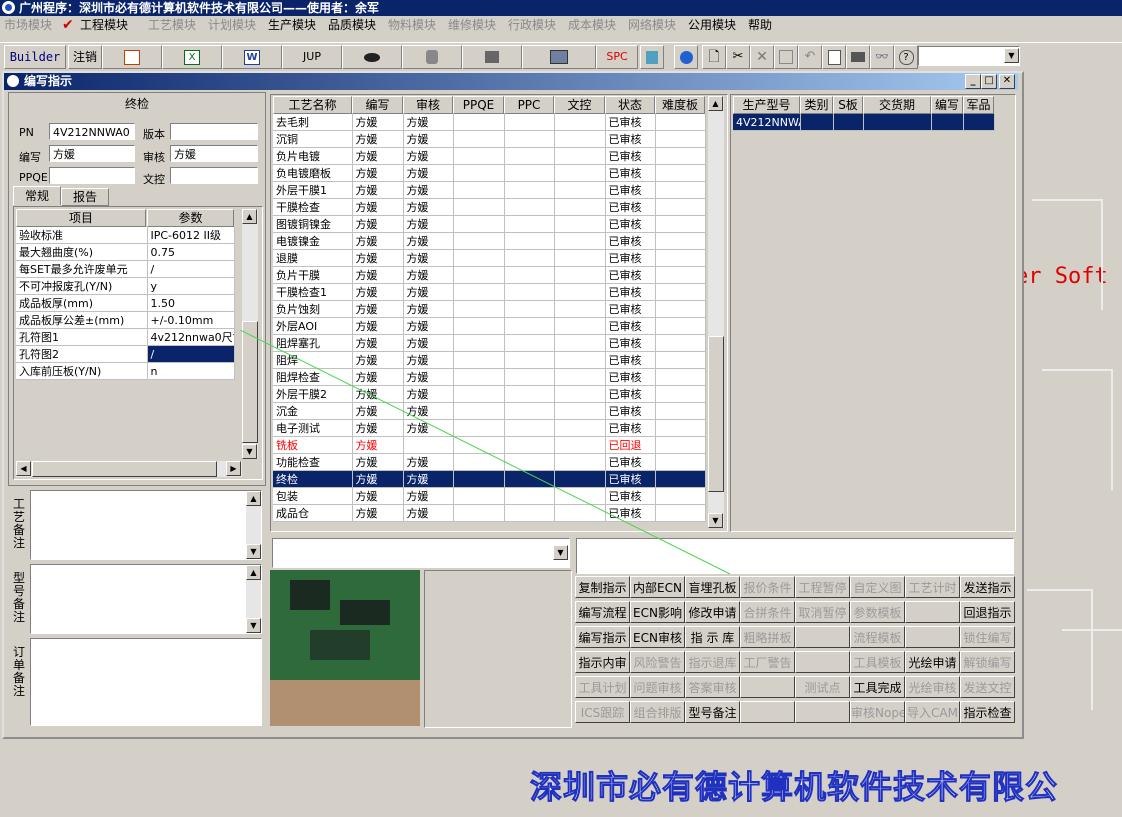 The height and width of the screenshot is (817, 1122). Describe the element at coordinates (987, 637) in the screenshot. I see `action-button: 锁住编写` at that location.